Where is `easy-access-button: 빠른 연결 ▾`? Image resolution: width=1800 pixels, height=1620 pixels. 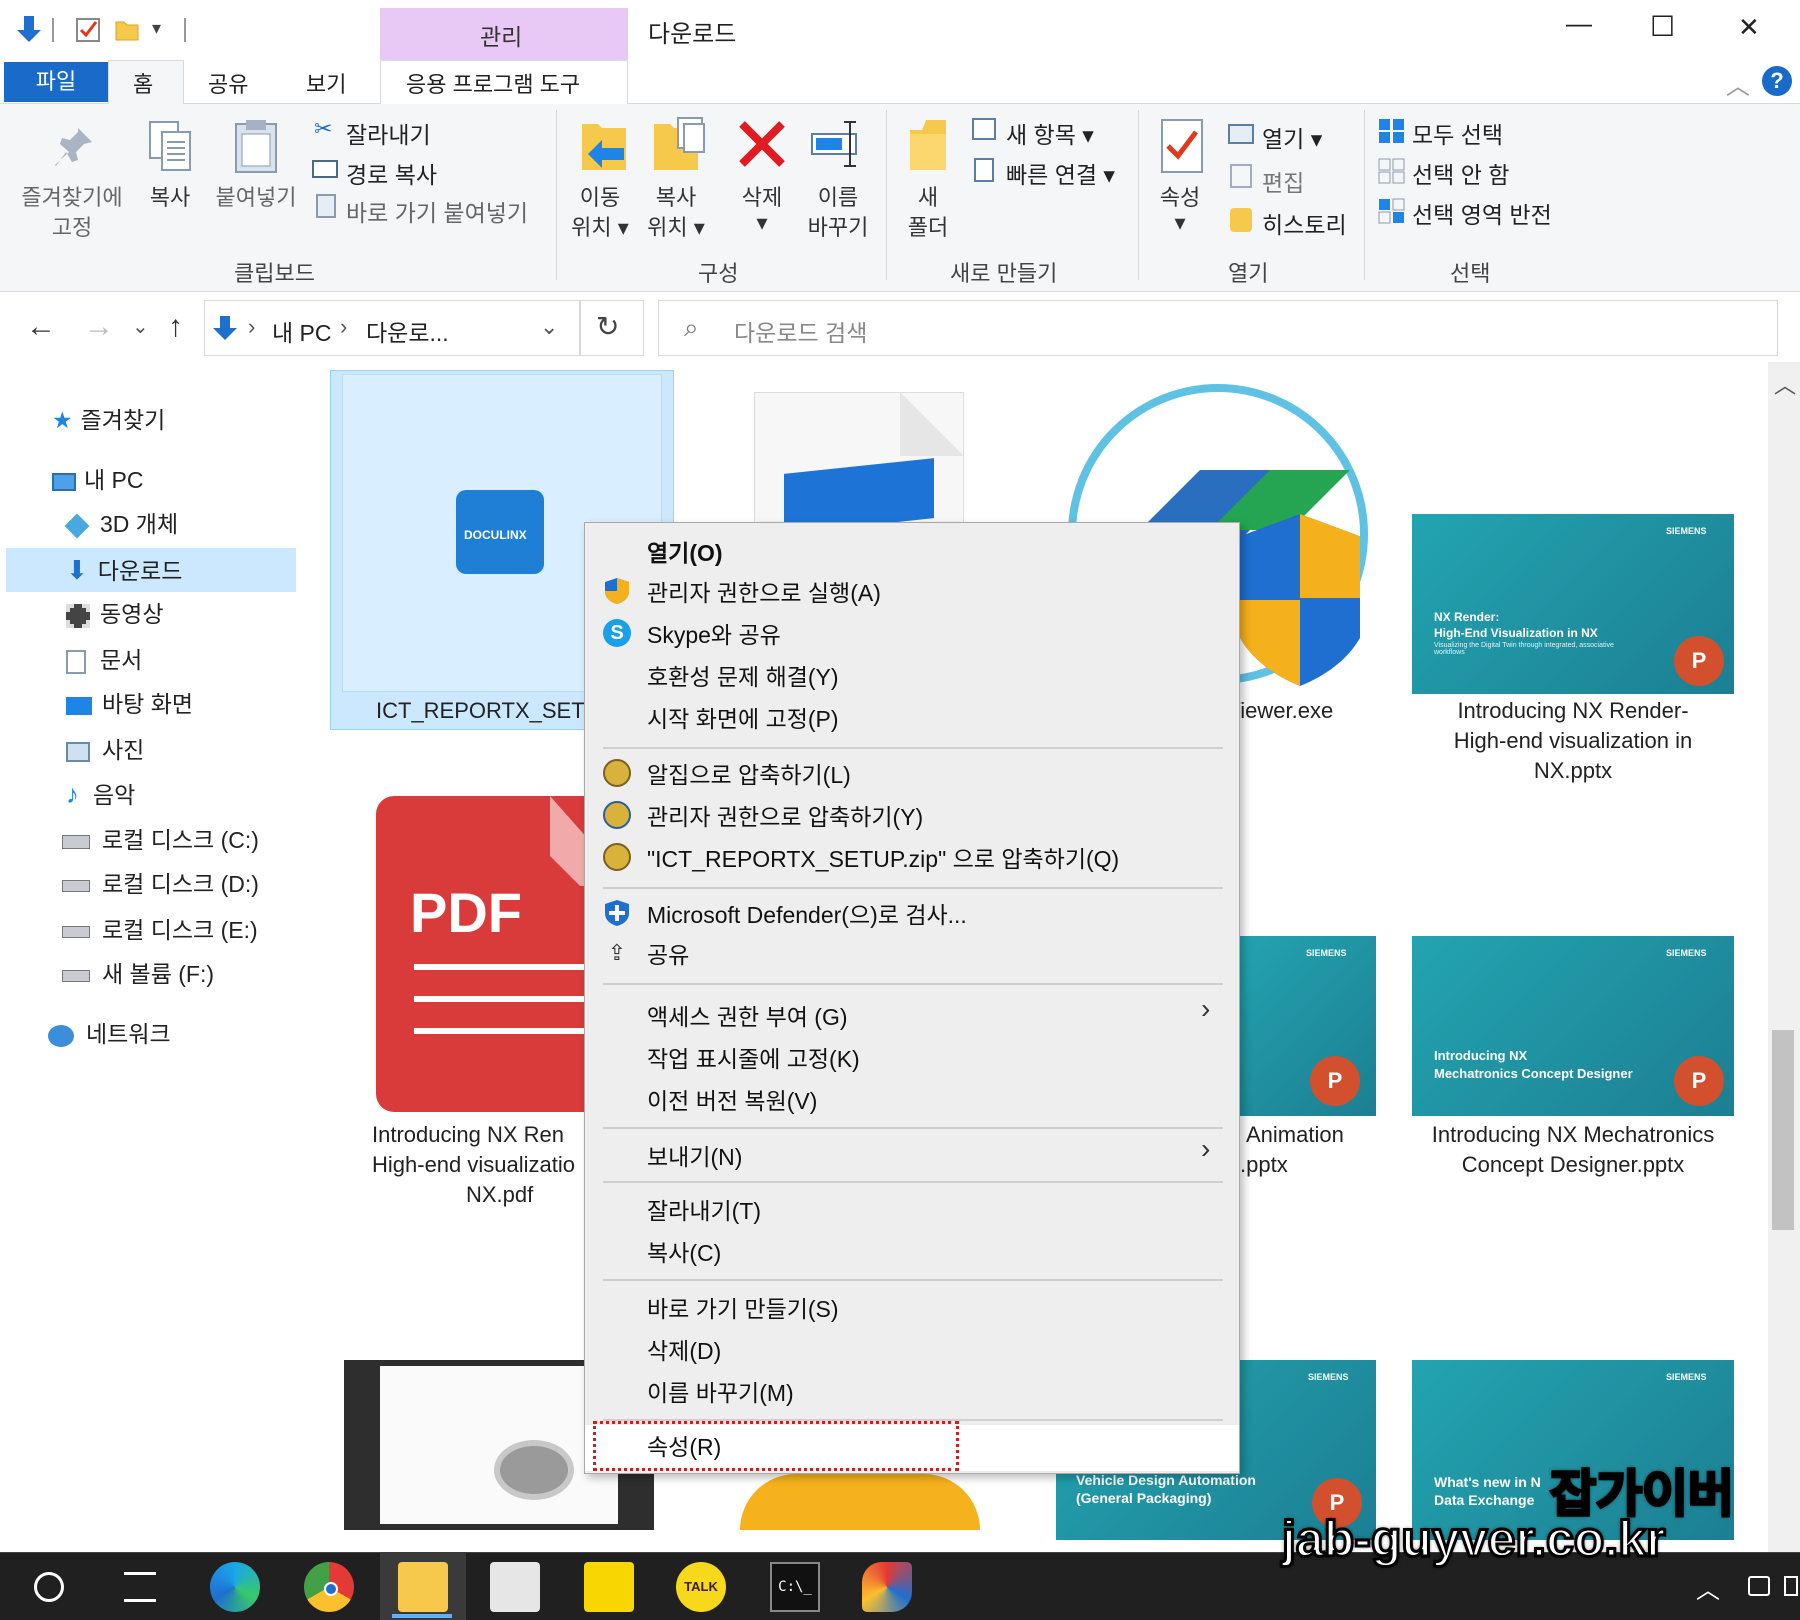
easy-access-button: 빠른 연결 ▾ is located at coordinates (1060, 173).